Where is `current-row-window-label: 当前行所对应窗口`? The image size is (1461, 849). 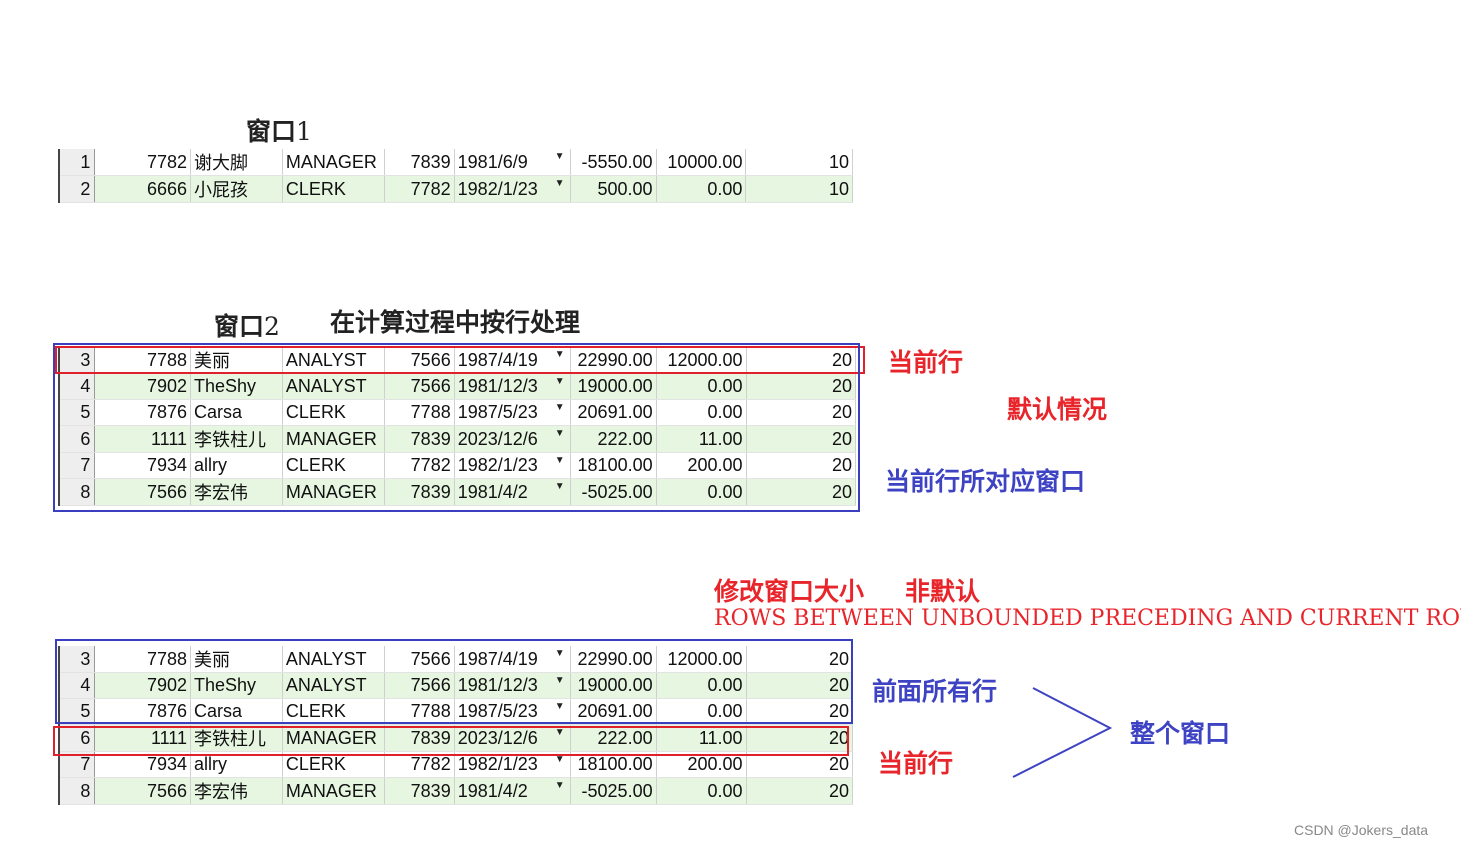 current-row-window-label: 当前行所对应窗口 is located at coordinates (985, 481).